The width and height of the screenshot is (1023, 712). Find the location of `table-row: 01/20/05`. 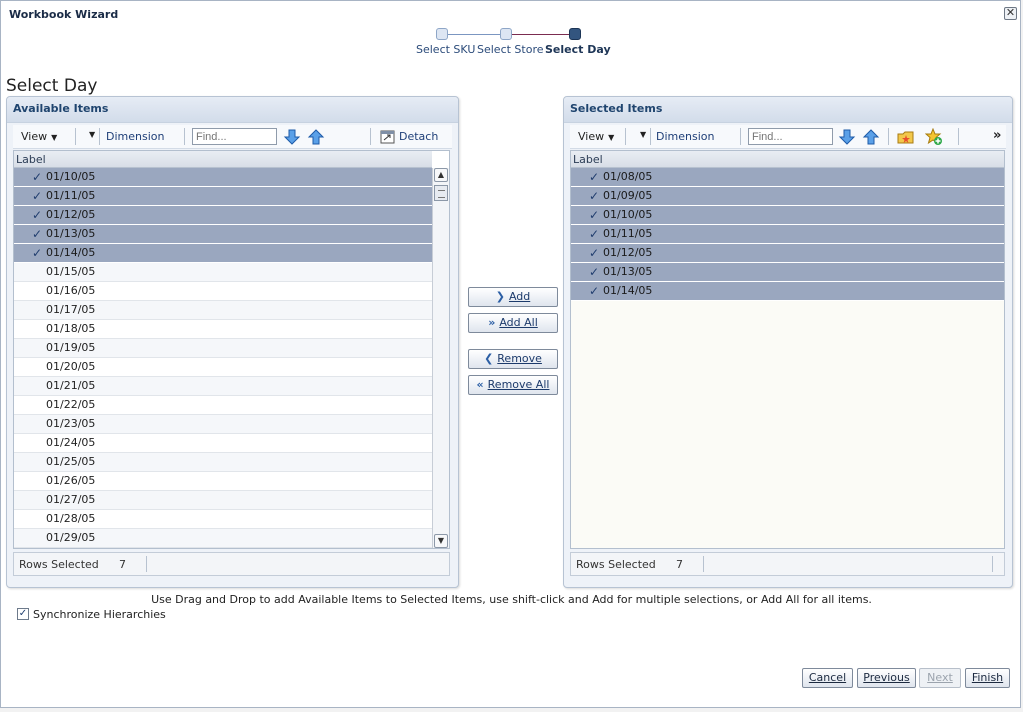

table-row: 01/20/05 is located at coordinates (223, 367).